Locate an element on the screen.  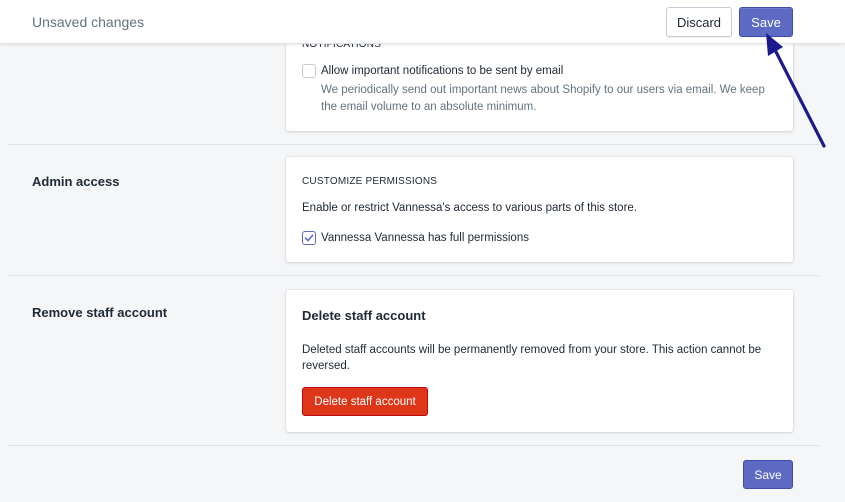
remove-staff-label: Remove staff account is located at coordinates (100, 312).